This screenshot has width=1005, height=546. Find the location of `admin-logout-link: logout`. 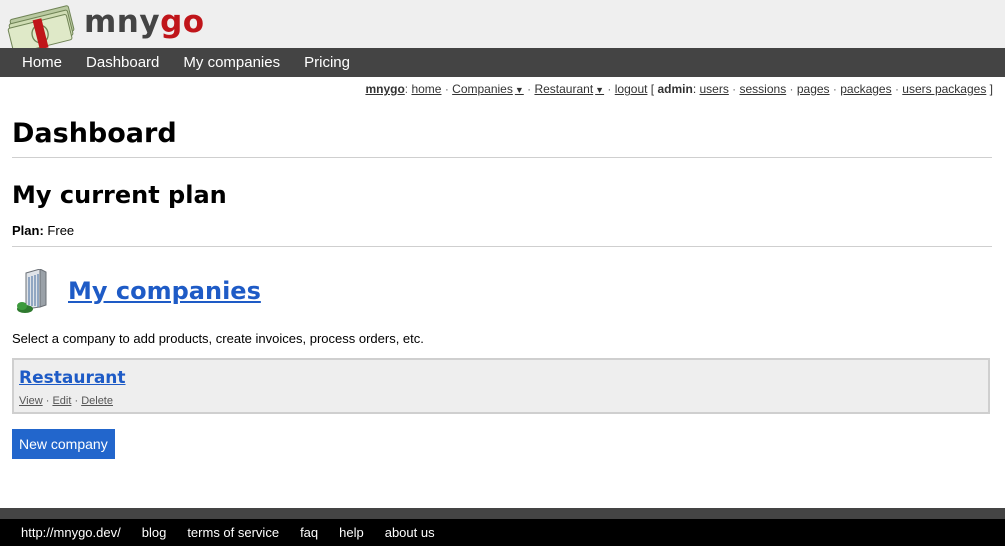

admin-logout-link: logout is located at coordinates (631, 89).